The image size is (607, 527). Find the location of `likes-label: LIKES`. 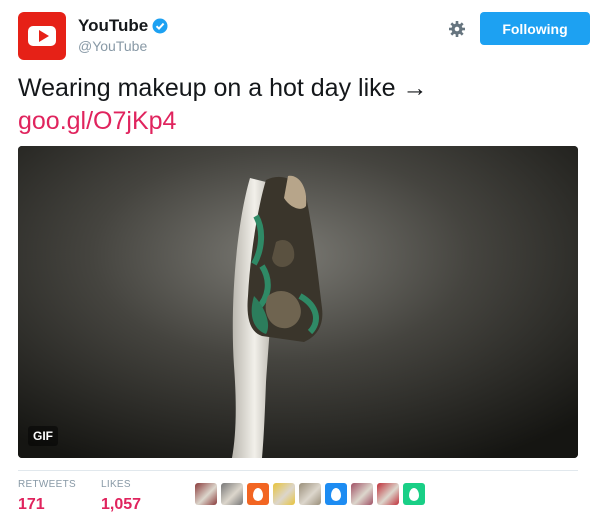

likes-label: LIKES is located at coordinates (116, 484).